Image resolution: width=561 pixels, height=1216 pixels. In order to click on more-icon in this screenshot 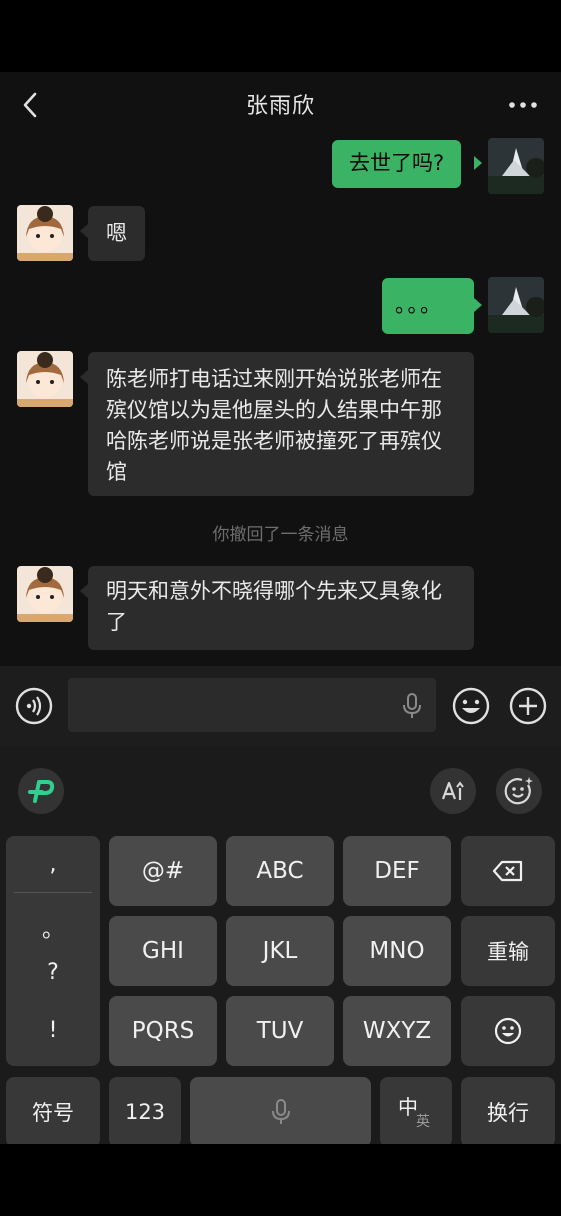, I will do `click(523, 105)`.